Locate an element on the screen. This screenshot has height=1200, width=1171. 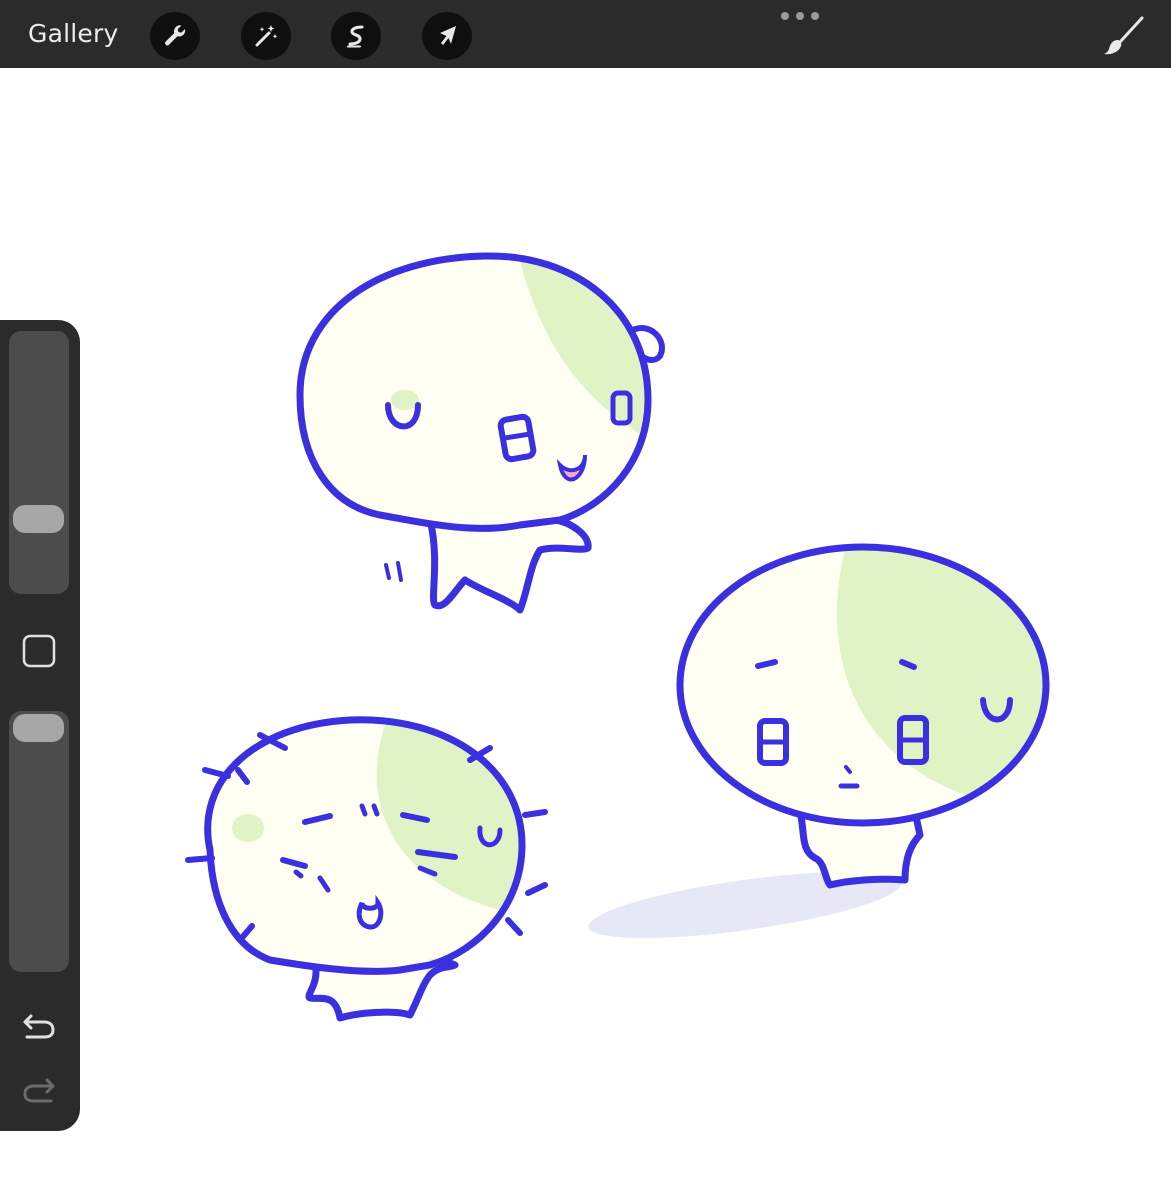
adjustments-button is located at coordinates (266, 36).